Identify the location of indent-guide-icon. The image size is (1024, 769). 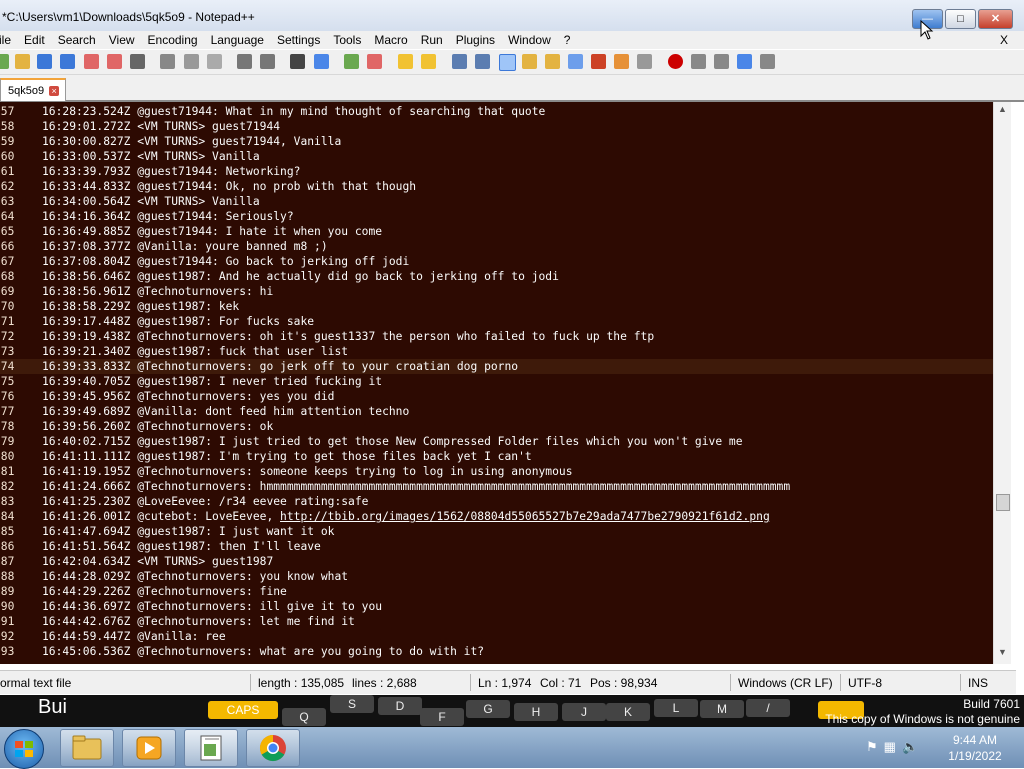
(507, 62).